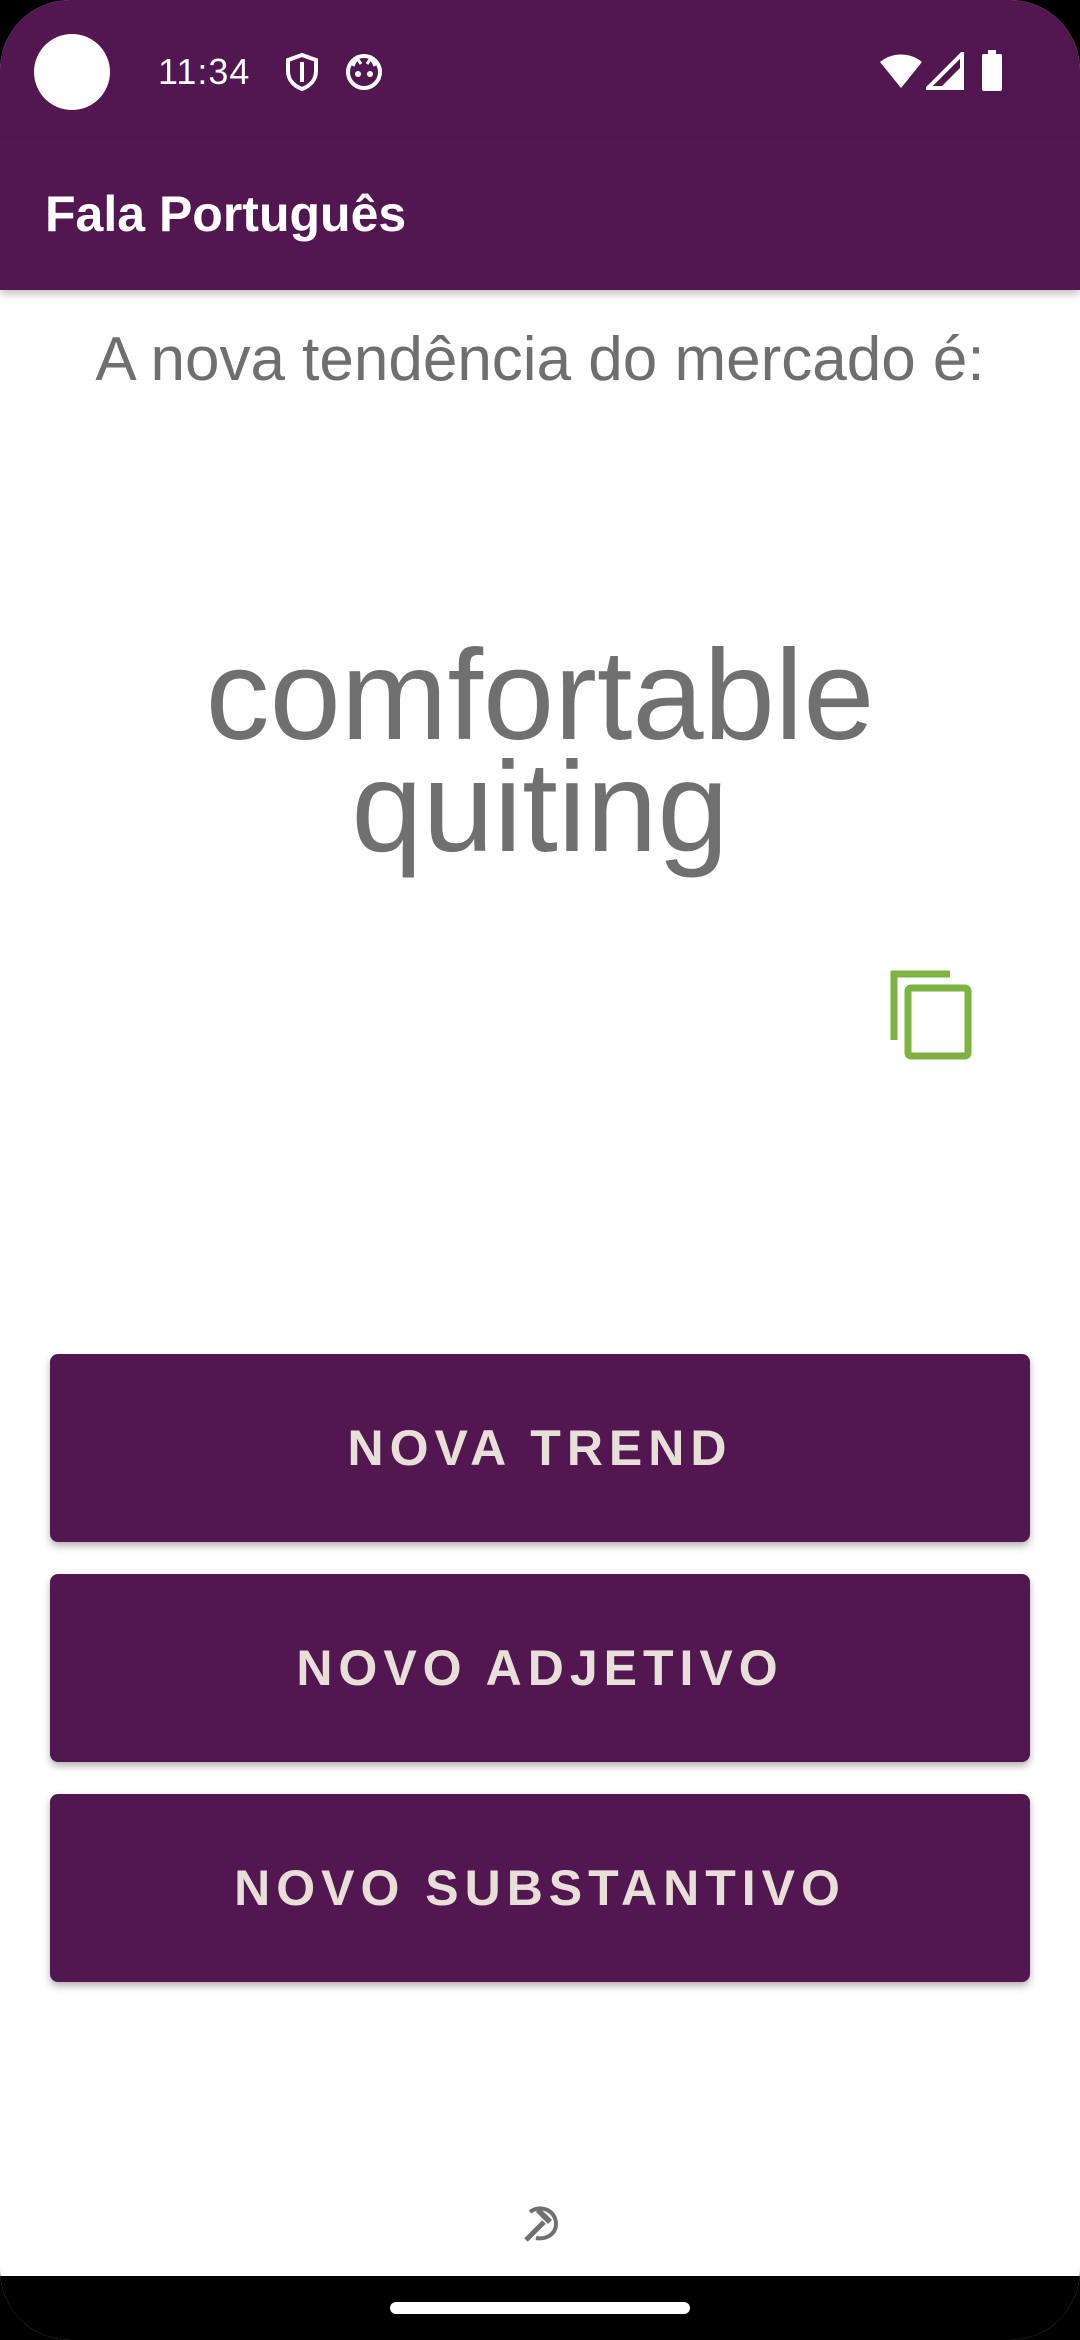 The height and width of the screenshot is (2340, 1080). Describe the element at coordinates (540, 70) in the screenshot. I see `status-bar: 11:34` at that location.